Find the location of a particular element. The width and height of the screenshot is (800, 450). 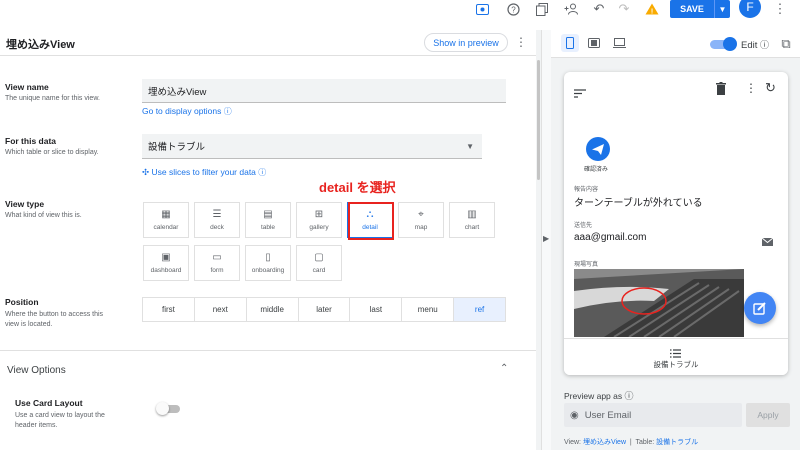

view-type-label: onboarding is located at coordinates (268, 270).